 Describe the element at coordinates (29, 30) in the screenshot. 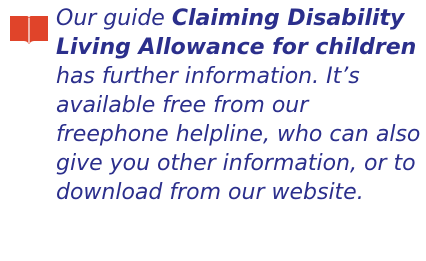

I see `book-icon` at that location.